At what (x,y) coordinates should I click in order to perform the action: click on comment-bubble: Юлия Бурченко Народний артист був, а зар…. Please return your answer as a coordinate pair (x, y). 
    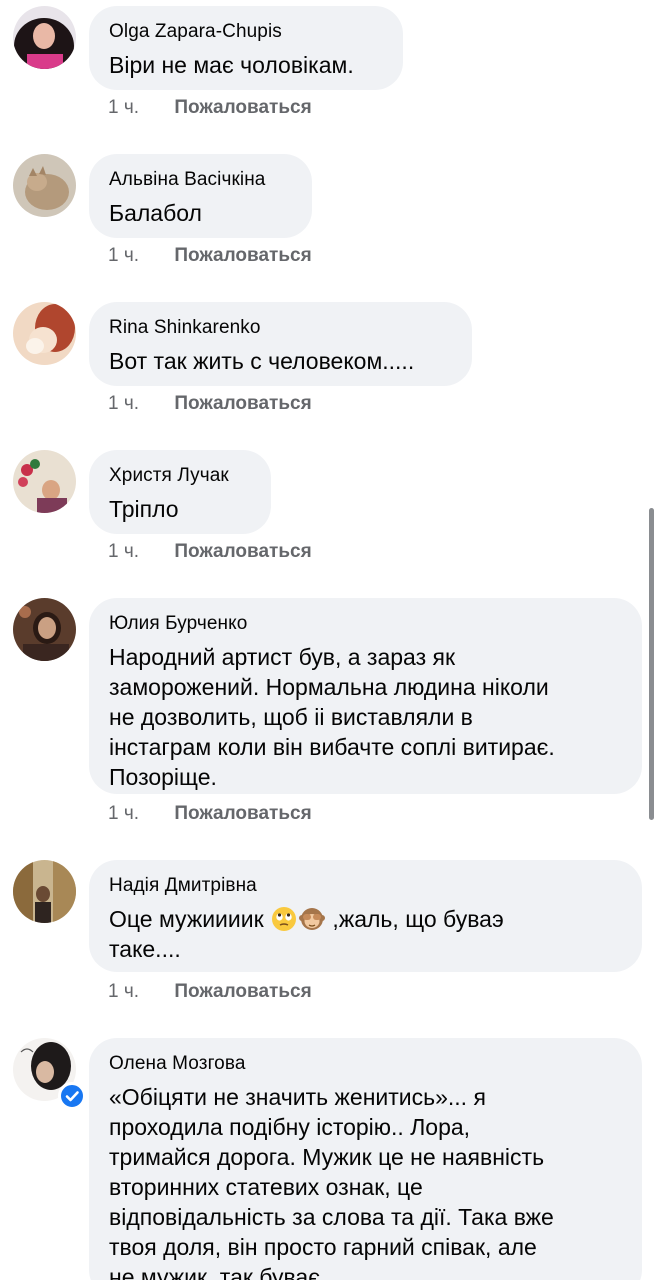
    Looking at the image, I should click on (365, 696).